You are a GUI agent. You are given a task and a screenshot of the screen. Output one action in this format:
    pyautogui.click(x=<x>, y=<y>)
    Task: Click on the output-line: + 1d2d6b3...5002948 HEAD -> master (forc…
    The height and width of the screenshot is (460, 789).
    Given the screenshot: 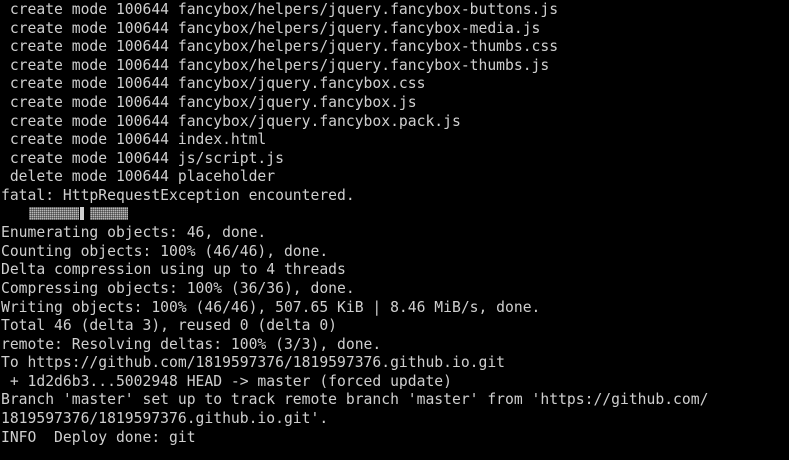 What is the action you would take?
    pyautogui.click(x=226, y=381)
    